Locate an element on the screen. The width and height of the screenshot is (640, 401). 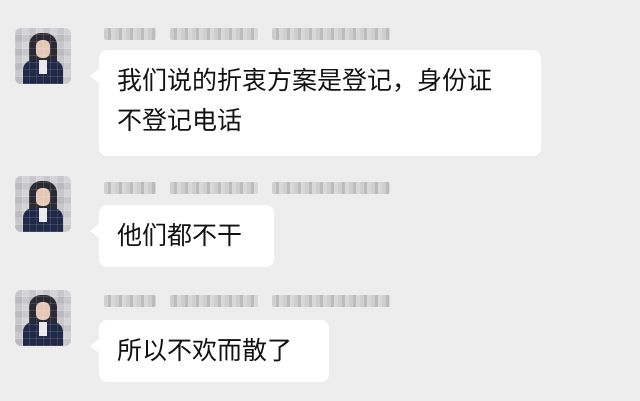
message-text-line: 他们都不干 is located at coordinates (180, 235).